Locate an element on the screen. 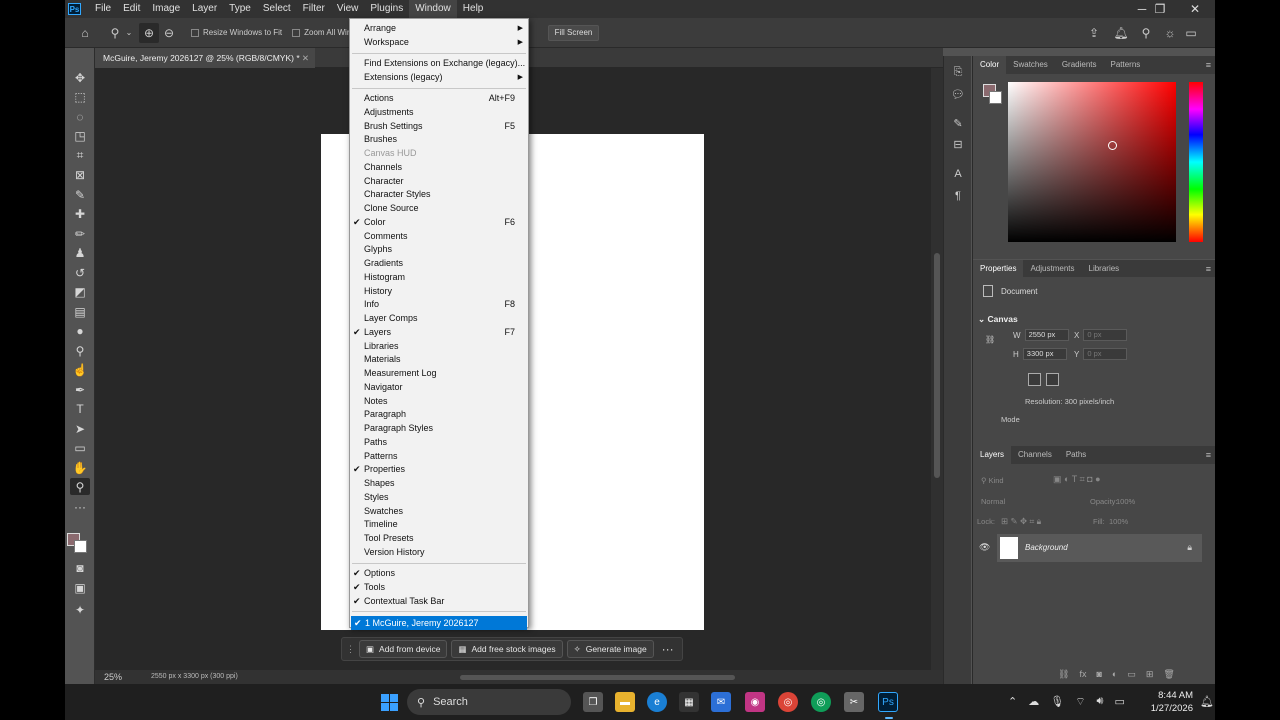  photos-app-icon: ◉ is located at coordinates (755, 702).